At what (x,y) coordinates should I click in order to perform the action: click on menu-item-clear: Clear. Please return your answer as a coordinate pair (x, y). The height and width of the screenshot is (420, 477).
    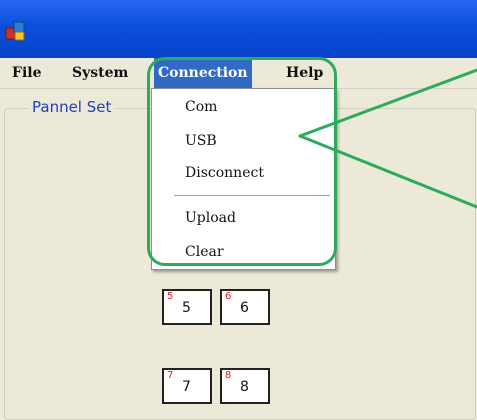
    Looking at the image, I should click on (204, 252).